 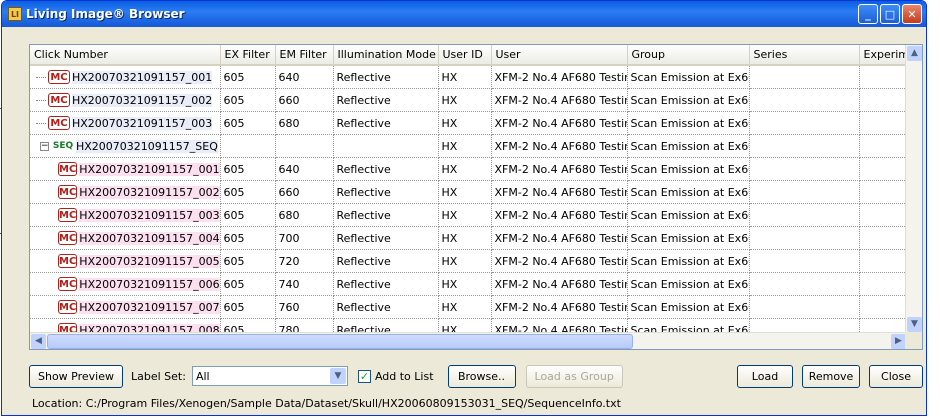 I want to click on column-header: Group, so click(x=688, y=55).